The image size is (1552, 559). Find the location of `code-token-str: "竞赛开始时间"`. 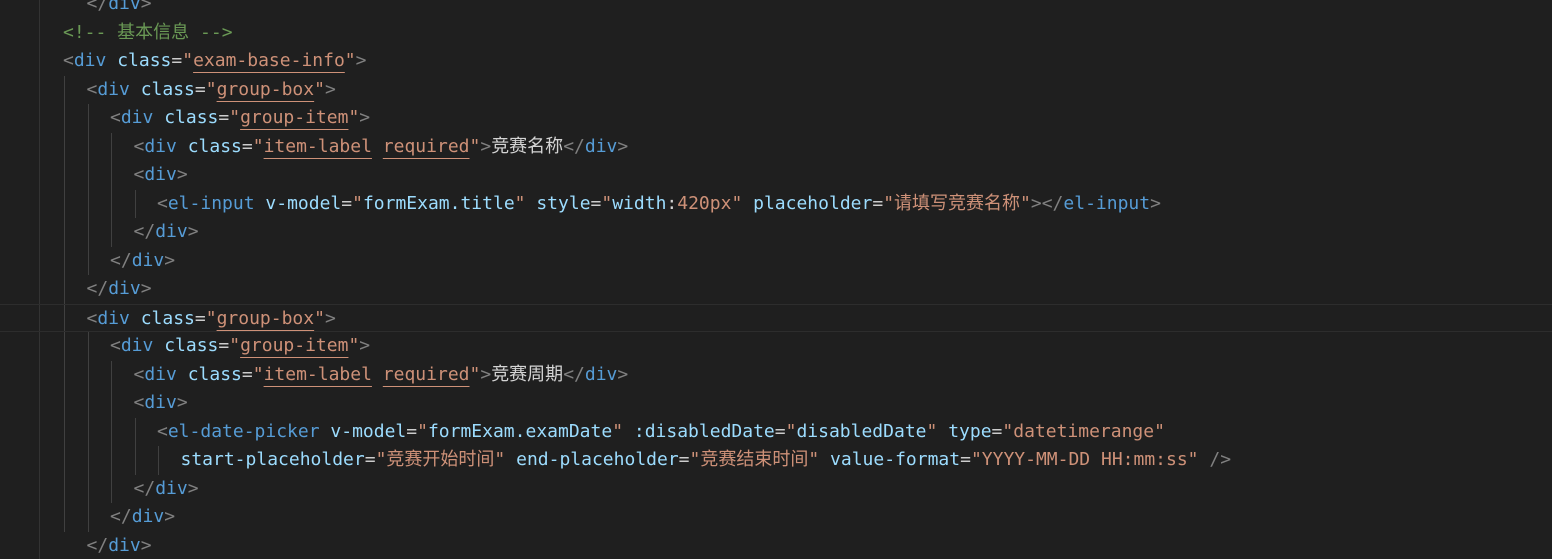

code-token-str: "竞赛开始时间" is located at coordinates (440, 459).